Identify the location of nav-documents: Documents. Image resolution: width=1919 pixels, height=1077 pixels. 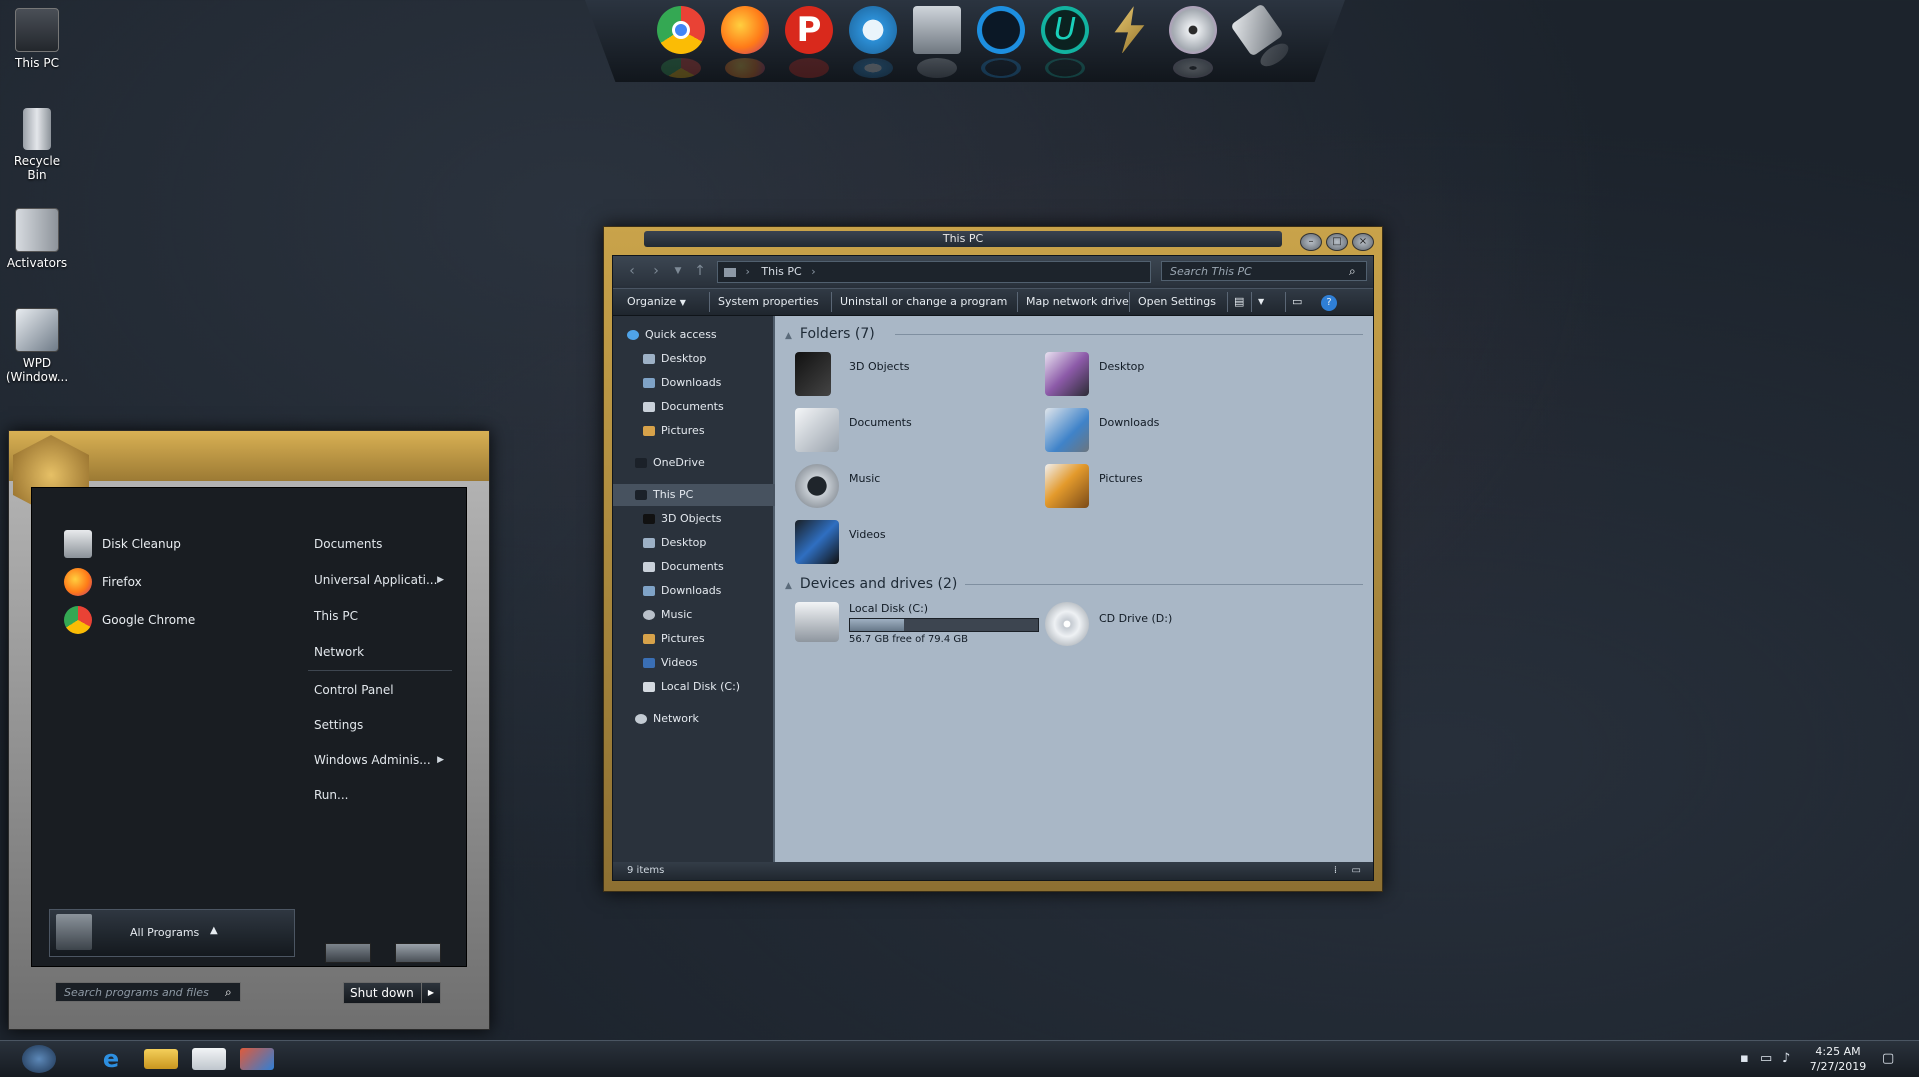
(707, 567).